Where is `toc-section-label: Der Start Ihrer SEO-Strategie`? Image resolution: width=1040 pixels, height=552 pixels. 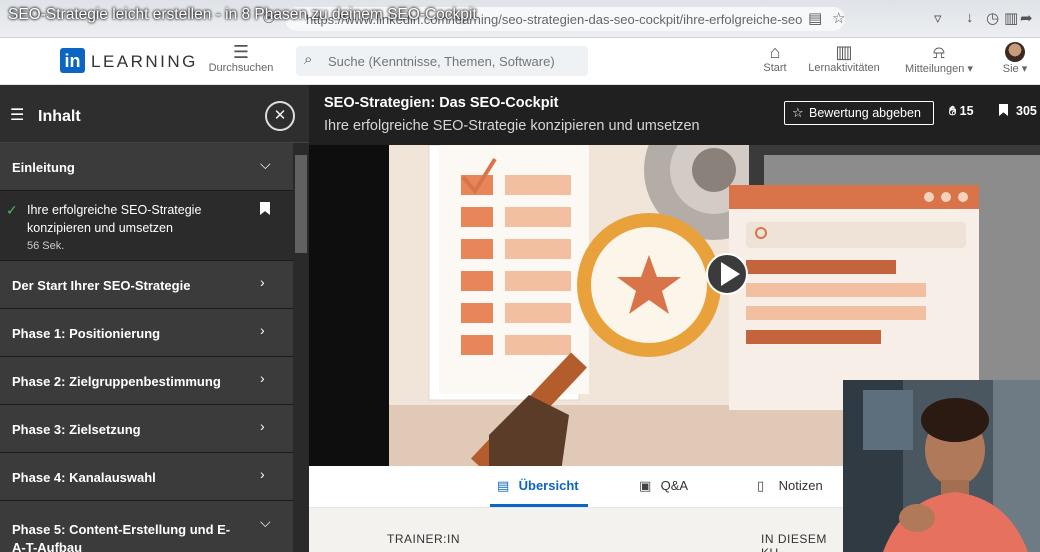
toc-section-label: Der Start Ihrer SEO-Strategie is located at coordinates (101, 285).